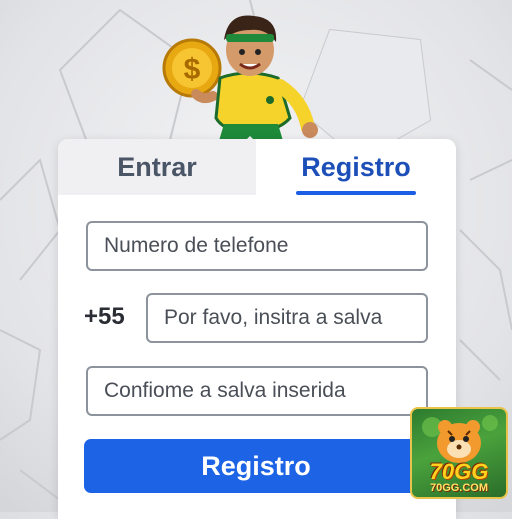  I want to click on gold-coin-icon: $, so click(192, 68).